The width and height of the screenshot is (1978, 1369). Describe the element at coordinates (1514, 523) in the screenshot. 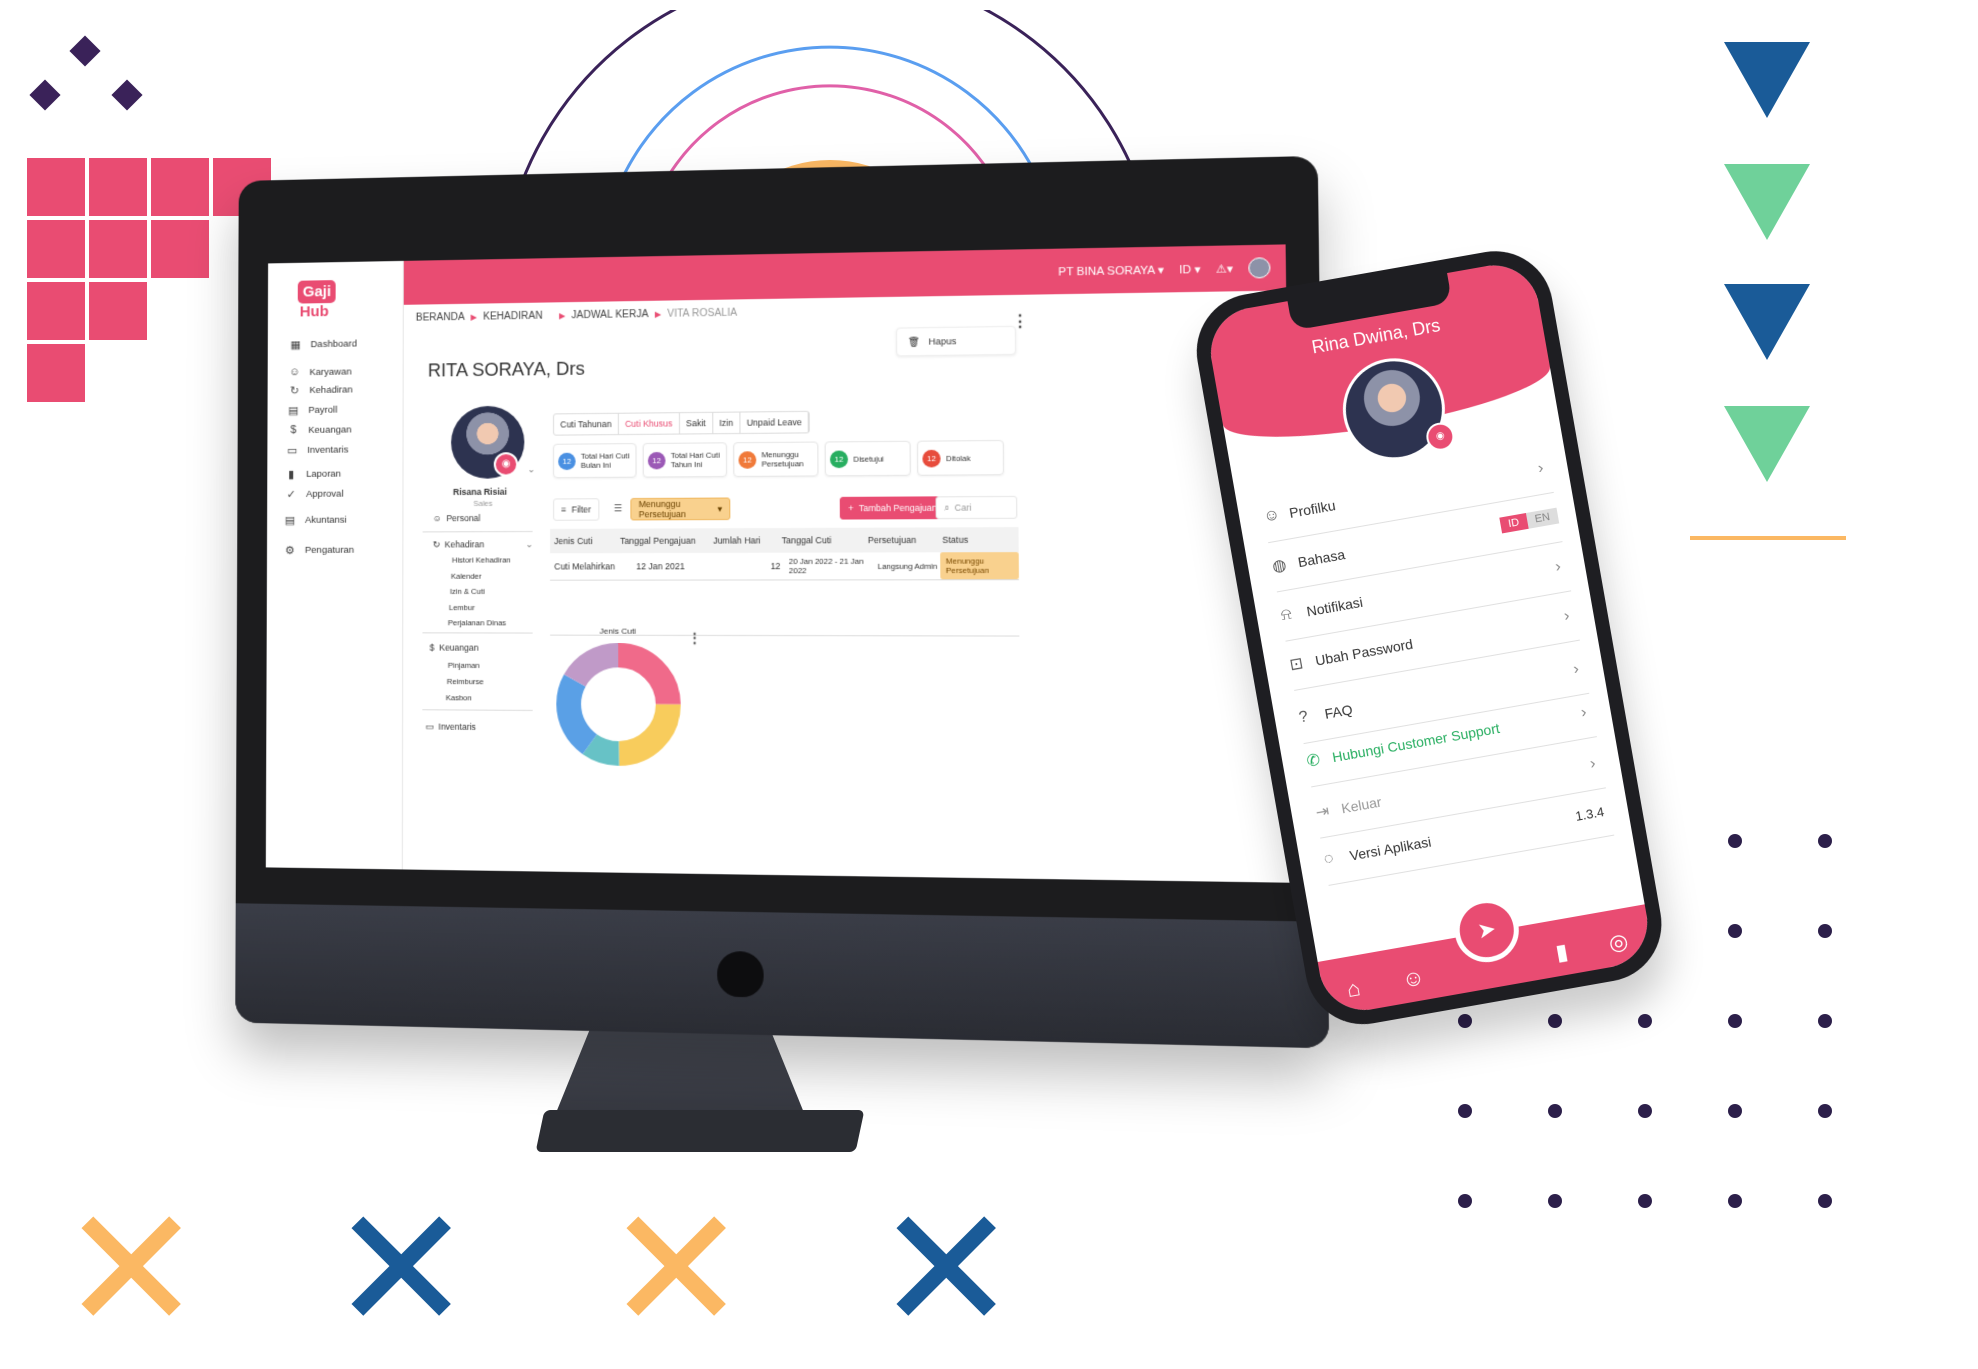

I see `lang-id-option: ID` at that location.